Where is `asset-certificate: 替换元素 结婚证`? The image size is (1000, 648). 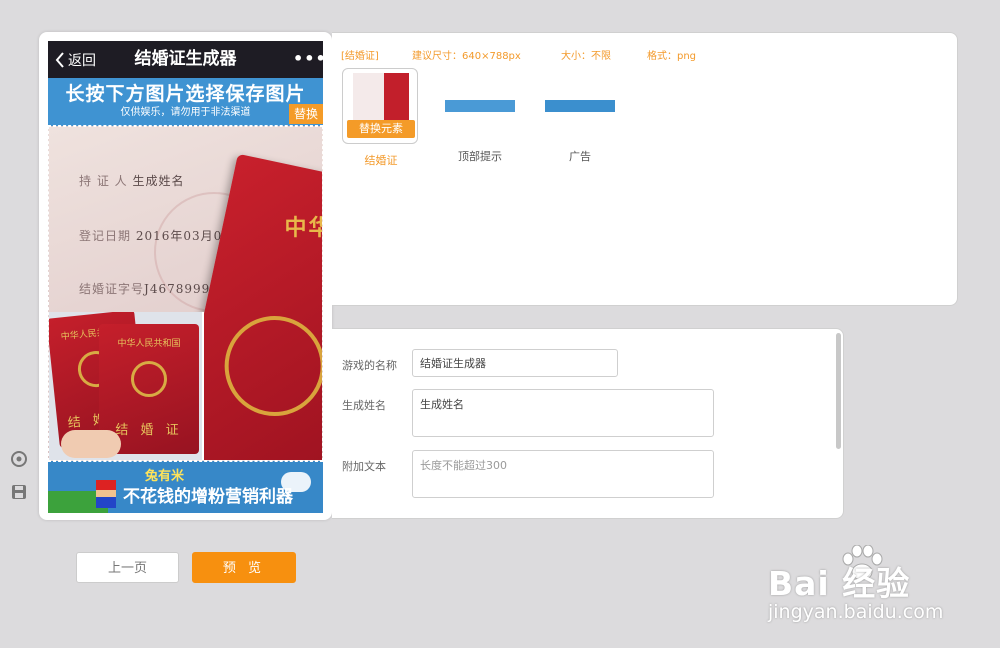
asset-certificate: 替换元素 结婚证 is located at coordinates (381, 118).